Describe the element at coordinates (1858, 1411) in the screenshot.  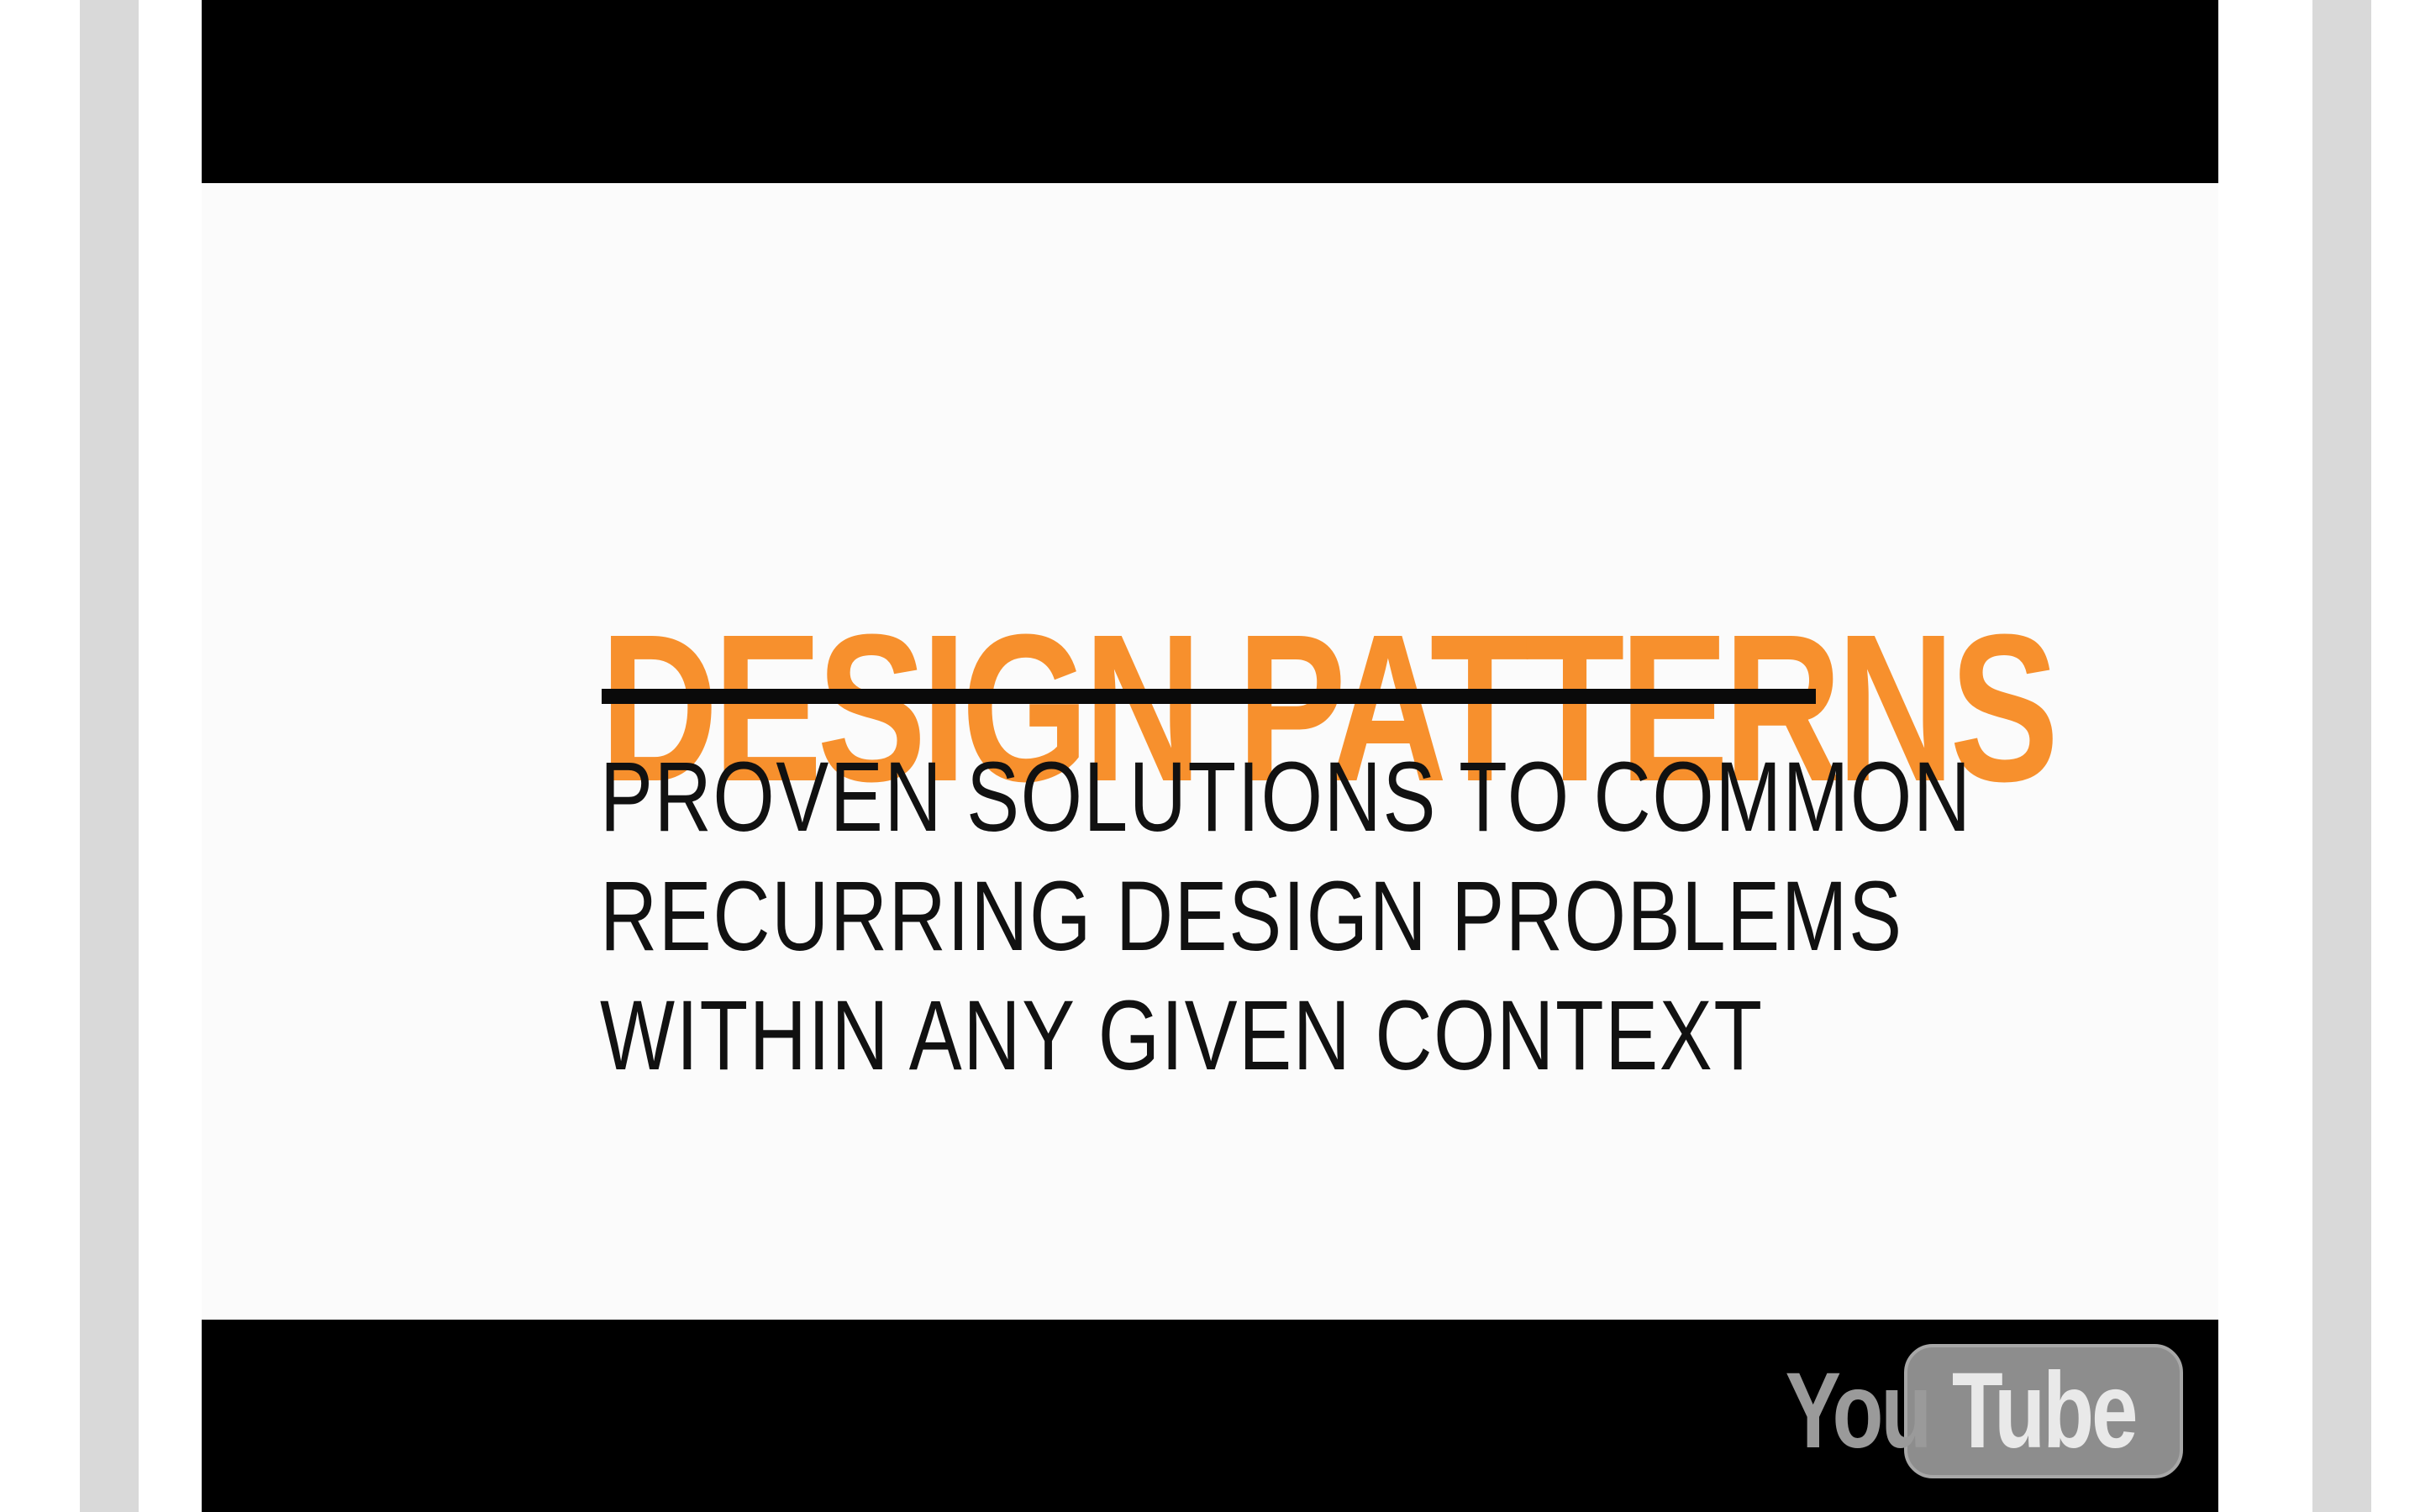
I see `youtube-logo-you: You` at that location.